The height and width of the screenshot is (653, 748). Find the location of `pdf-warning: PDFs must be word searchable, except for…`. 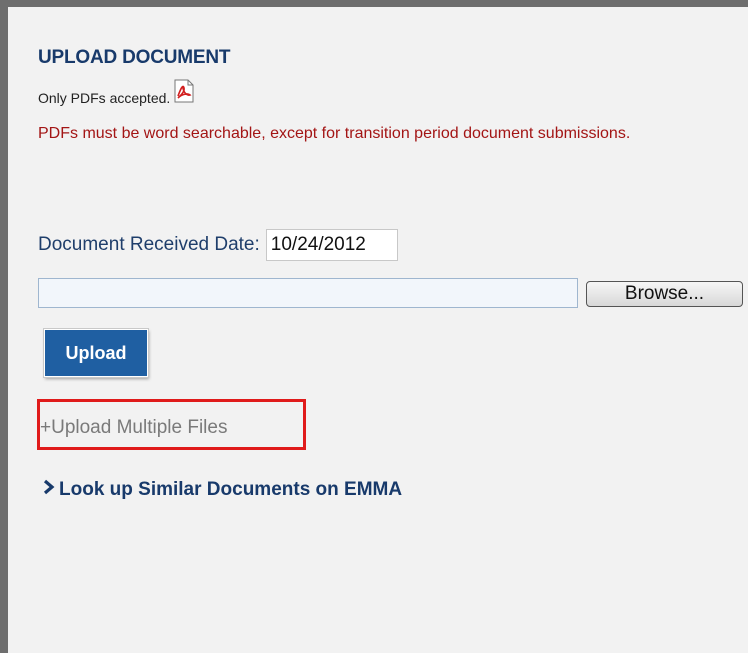

pdf-warning: PDFs must be word searchable, except for… is located at coordinates (334, 133).